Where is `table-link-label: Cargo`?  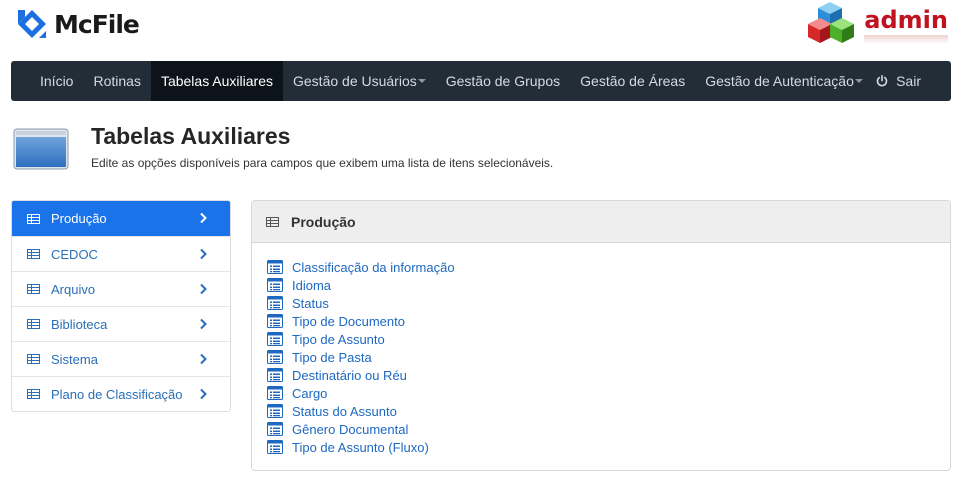
table-link-label: Cargo is located at coordinates (310, 393).